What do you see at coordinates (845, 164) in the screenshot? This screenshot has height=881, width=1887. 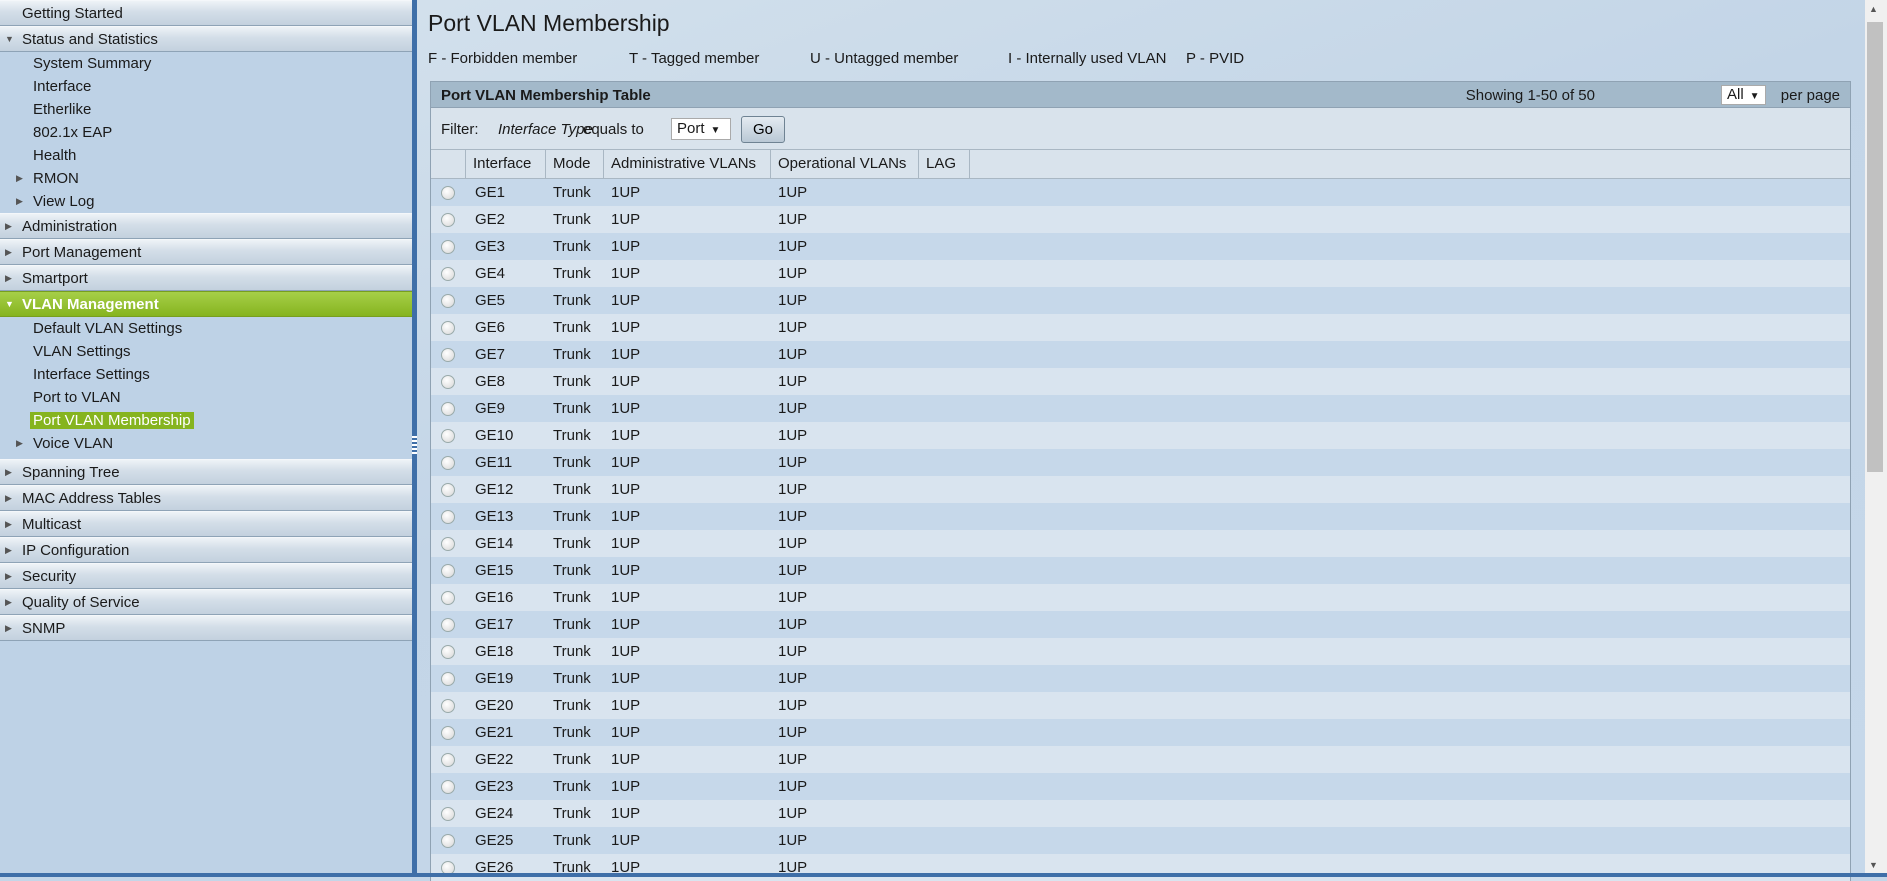 I see `col-operational-vlans: Operational VLANs` at bounding box center [845, 164].